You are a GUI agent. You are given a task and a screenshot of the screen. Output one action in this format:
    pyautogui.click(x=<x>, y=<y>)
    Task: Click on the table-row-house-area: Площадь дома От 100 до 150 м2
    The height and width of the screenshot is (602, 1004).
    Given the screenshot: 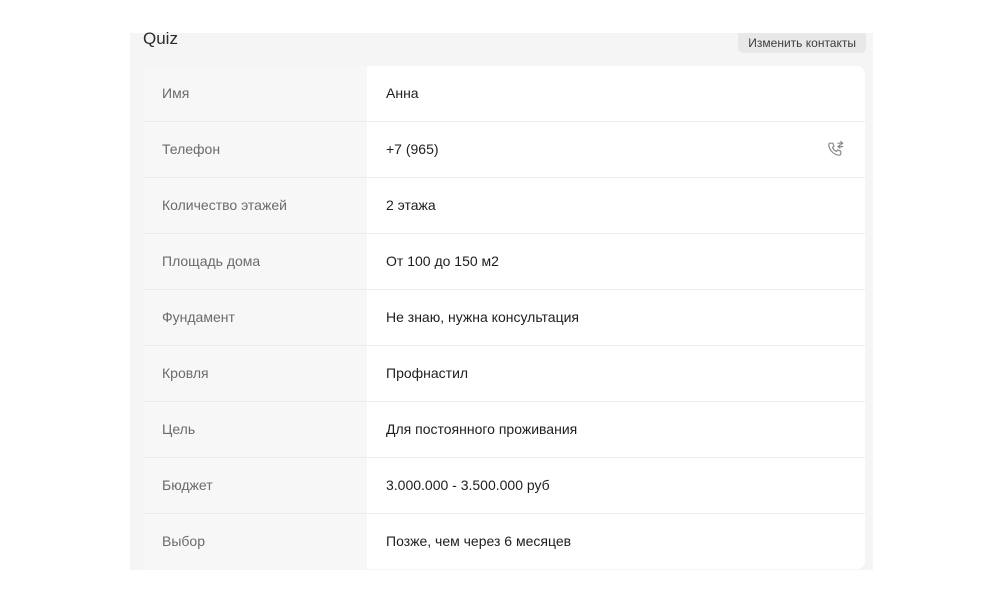 What is the action you would take?
    pyautogui.click(x=504, y=262)
    